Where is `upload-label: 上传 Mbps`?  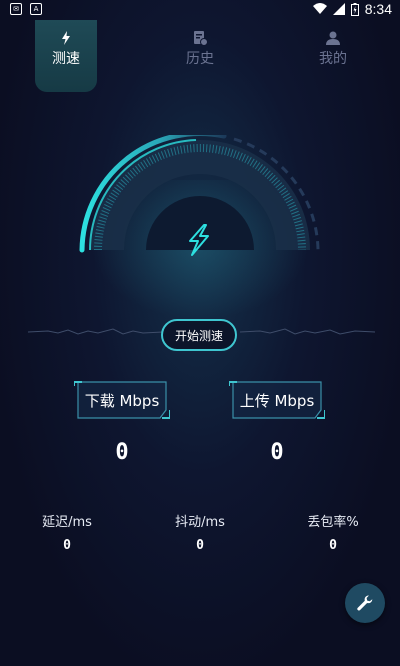 upload-label: 上传 Mbps is located at coordinates (277, 400).